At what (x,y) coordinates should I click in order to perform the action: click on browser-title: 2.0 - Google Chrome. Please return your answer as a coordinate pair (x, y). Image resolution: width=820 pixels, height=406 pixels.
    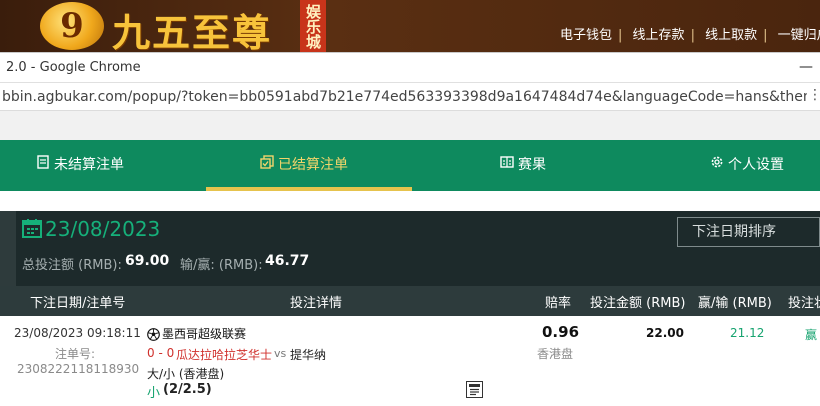
    Looking at the image, I should click on (73, 67).